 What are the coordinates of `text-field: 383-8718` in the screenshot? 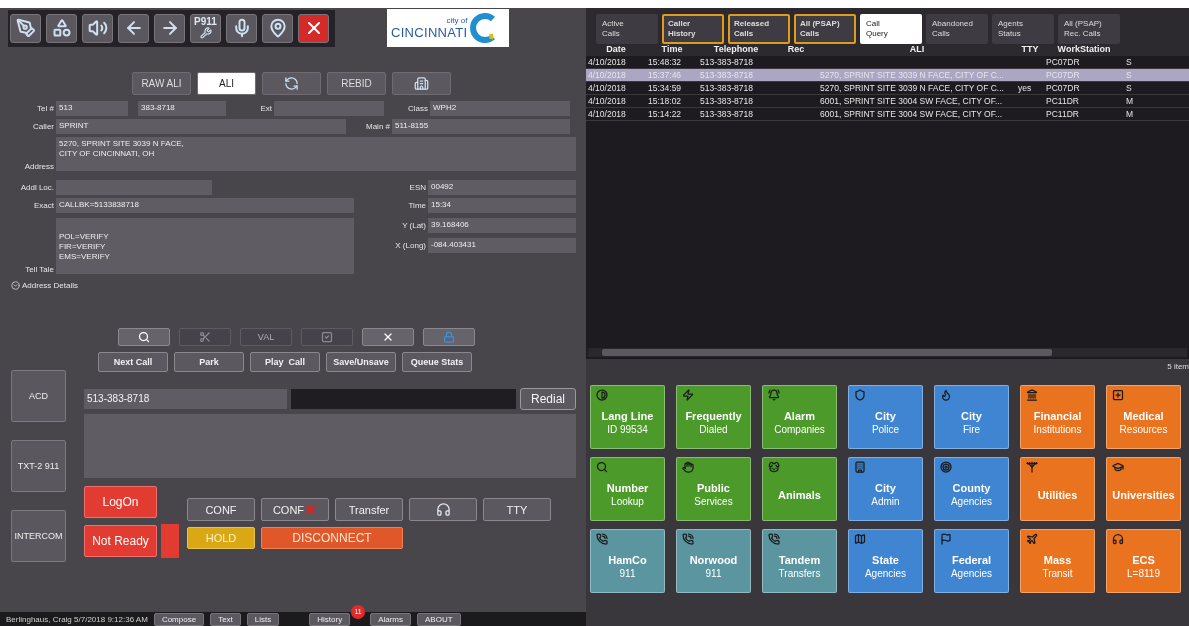 It's located at (182, 108).